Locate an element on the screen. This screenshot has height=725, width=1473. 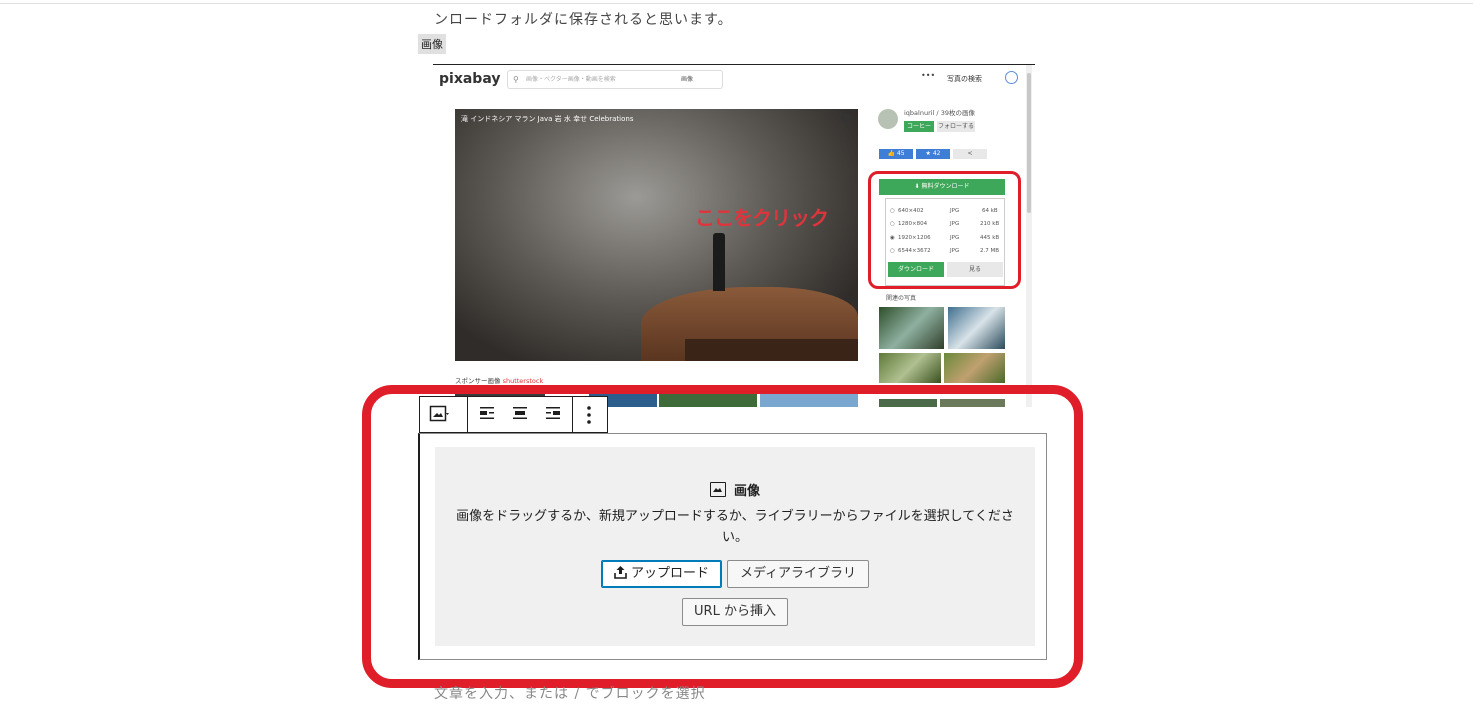
search-icon: ⚲ is located at coordinates (516, 79).